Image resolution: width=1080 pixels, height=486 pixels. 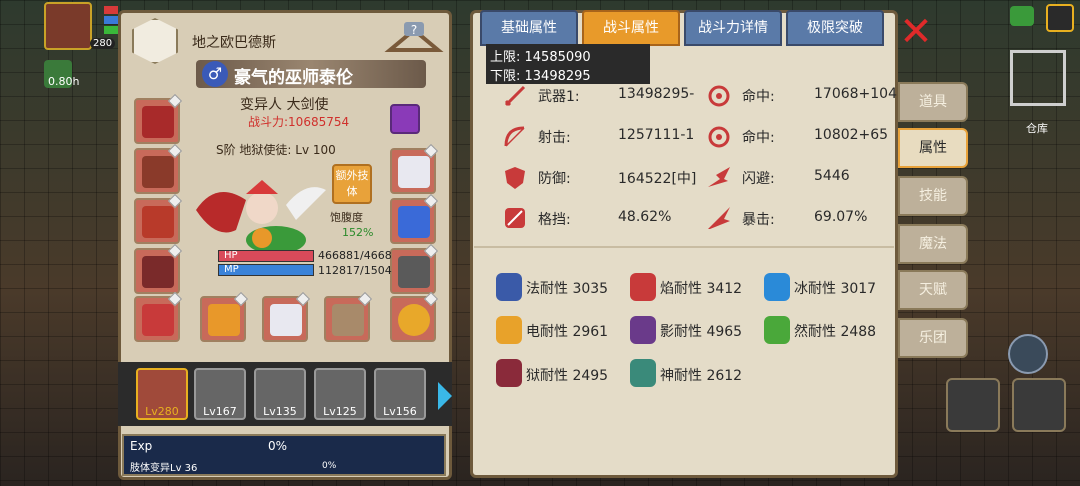 What do you see at coordinates (400, 394) in the screenshot?
I see `party-member-5: Lv156` at bounding box center [400, 394].